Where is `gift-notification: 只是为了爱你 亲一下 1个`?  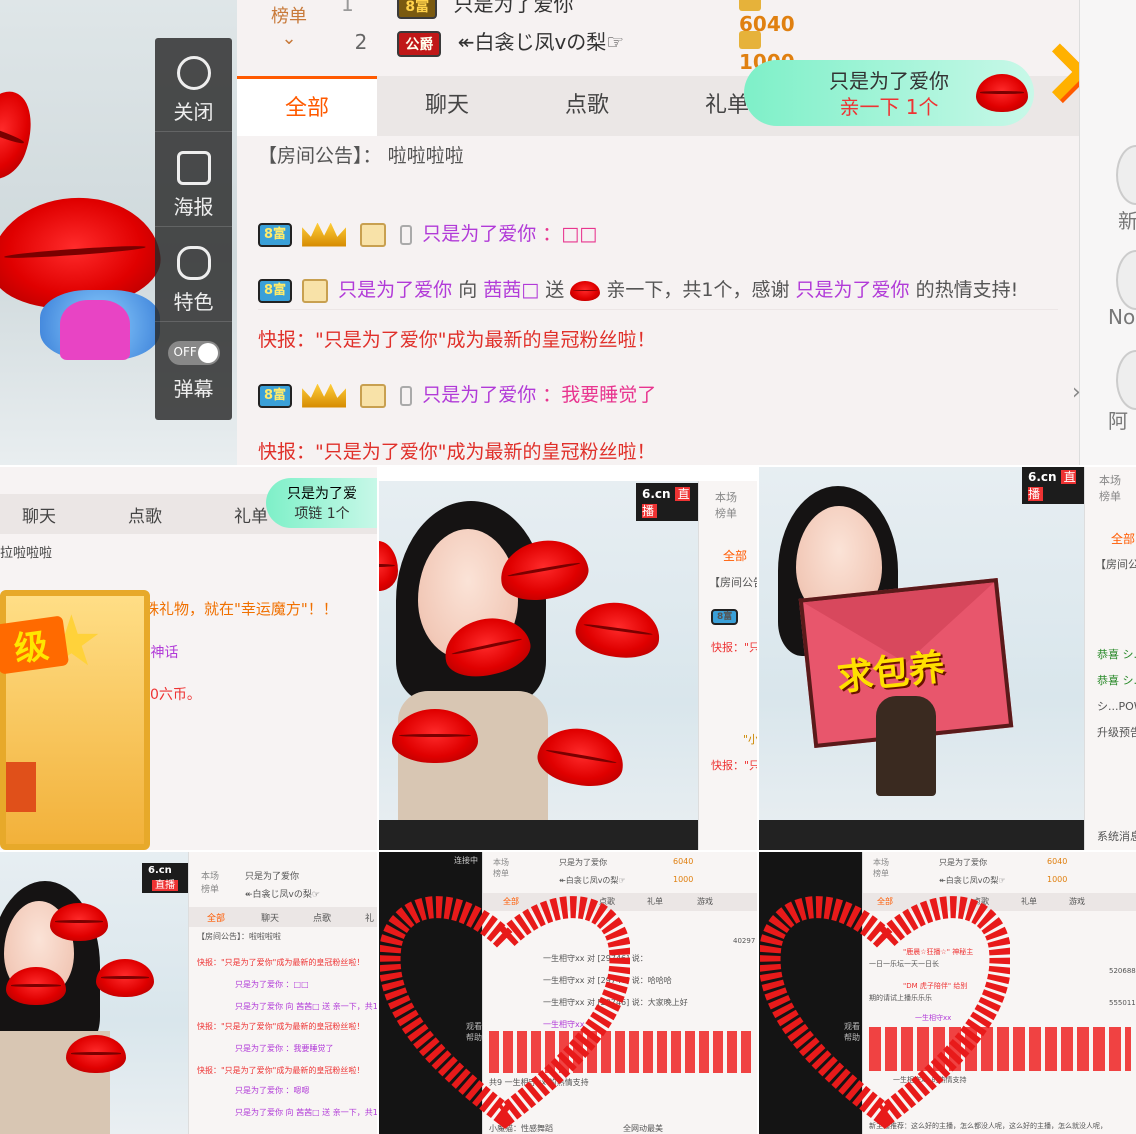 gift-notification: 只是为了爱你 亲一下 1个 is located at coordinates (889, 93).